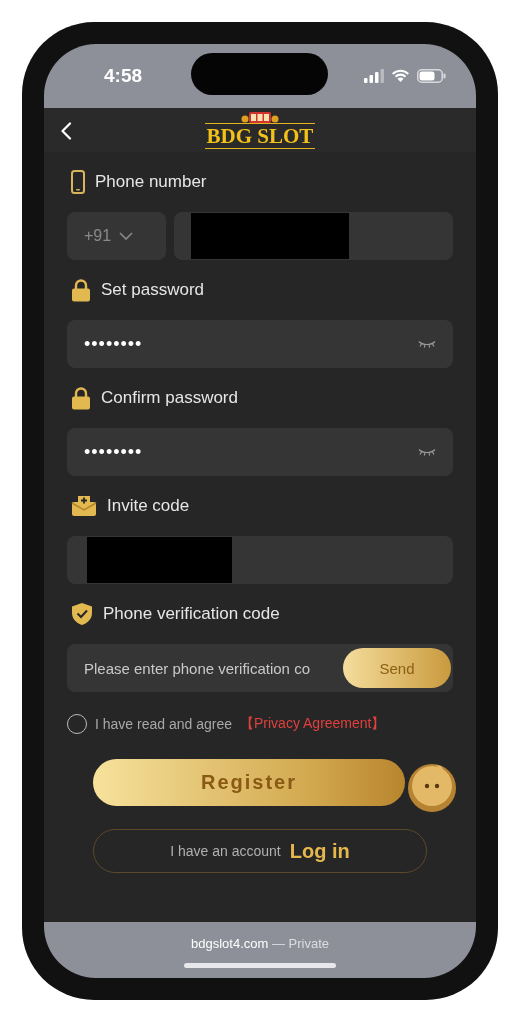 The height and width of the screenshot is (1024, 520). Describe the element at coordinates (431, 76) in the screenshot. I see `battery-icon` at that location.